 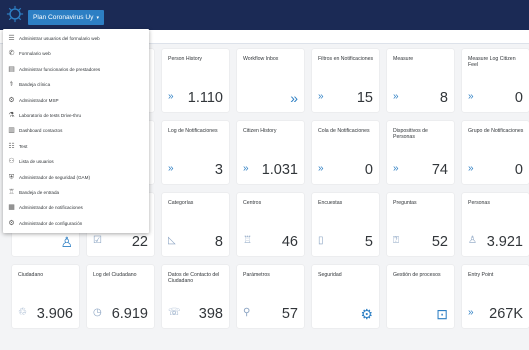 I want to click on menu-item-label: Formulario web, so click(x=35, y=54).